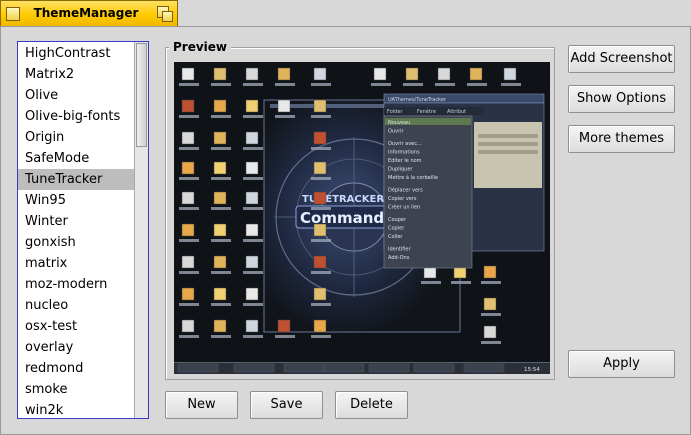  I want to click on screenshot-menu-item: Mettre à la corbeille, so click(413, 177).